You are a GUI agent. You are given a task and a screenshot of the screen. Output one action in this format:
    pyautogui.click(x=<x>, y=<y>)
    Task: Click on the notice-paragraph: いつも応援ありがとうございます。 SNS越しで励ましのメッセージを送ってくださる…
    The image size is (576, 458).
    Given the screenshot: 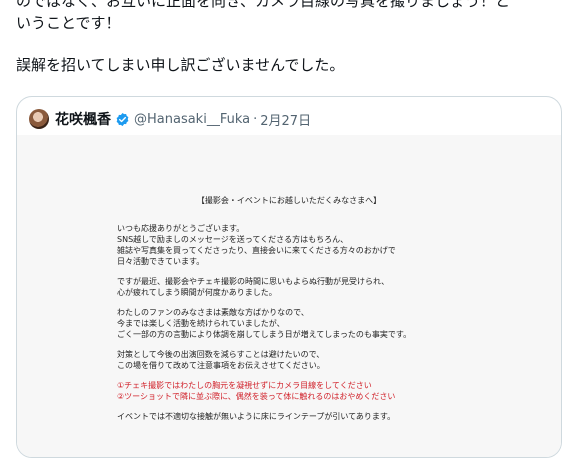 What is the action you would take?
    pyautogui.click(x=256, y=245)
    